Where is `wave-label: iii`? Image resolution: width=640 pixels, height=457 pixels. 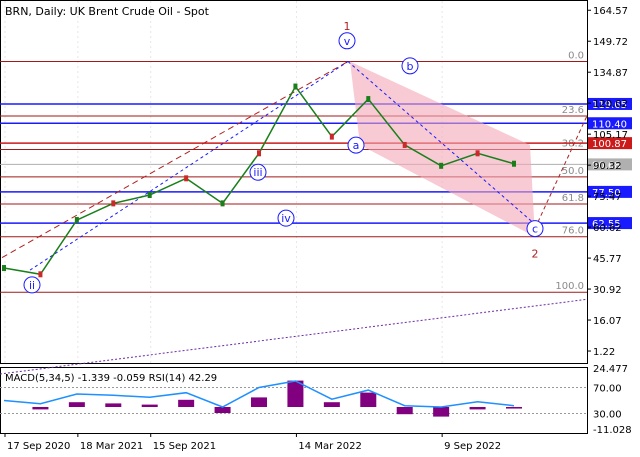 wave-label: iii is located at coordinates (257, 172).